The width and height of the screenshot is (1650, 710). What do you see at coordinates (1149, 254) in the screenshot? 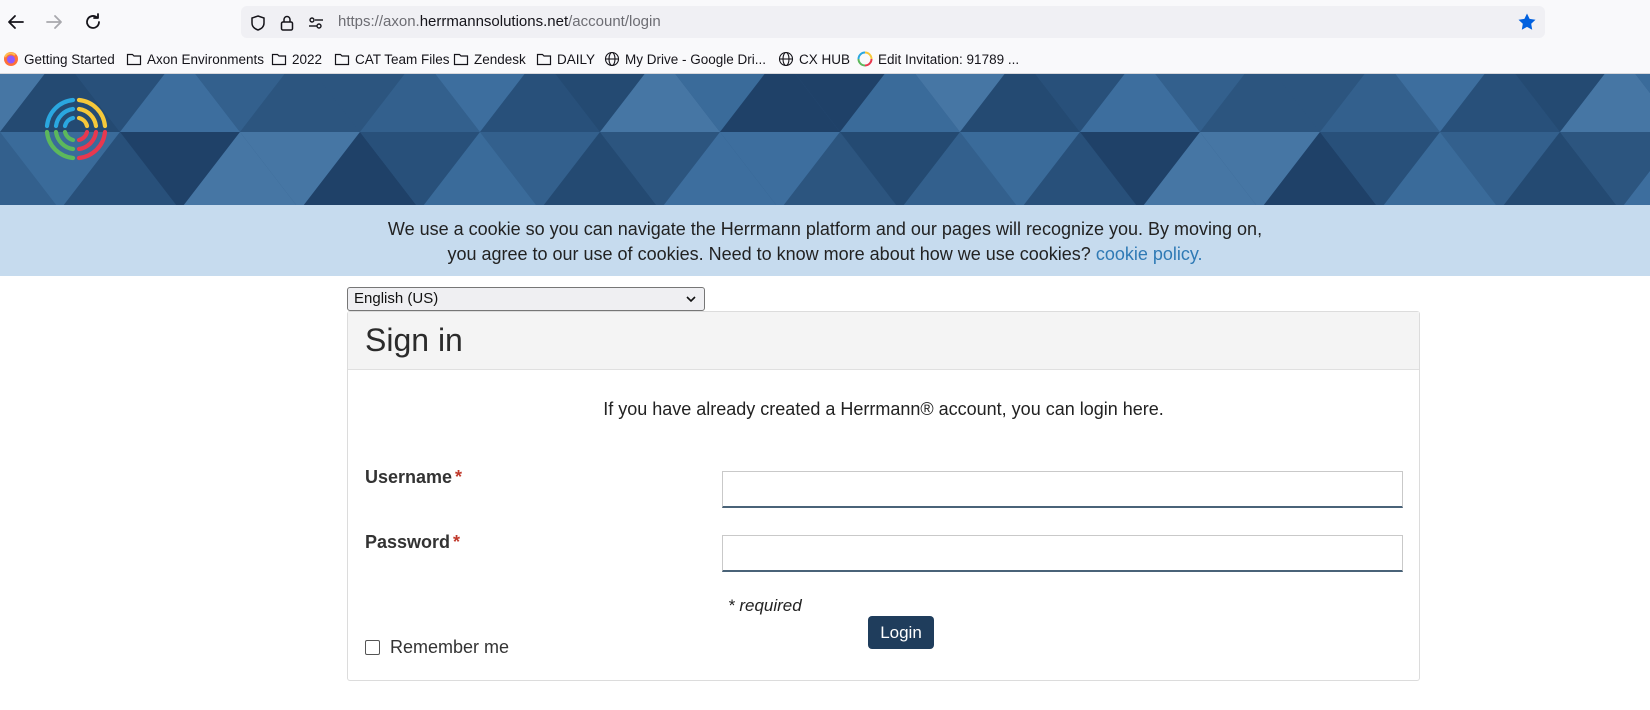
I see `cookie-policy-link: cookie policy.` at bounding box center [1149, 254].